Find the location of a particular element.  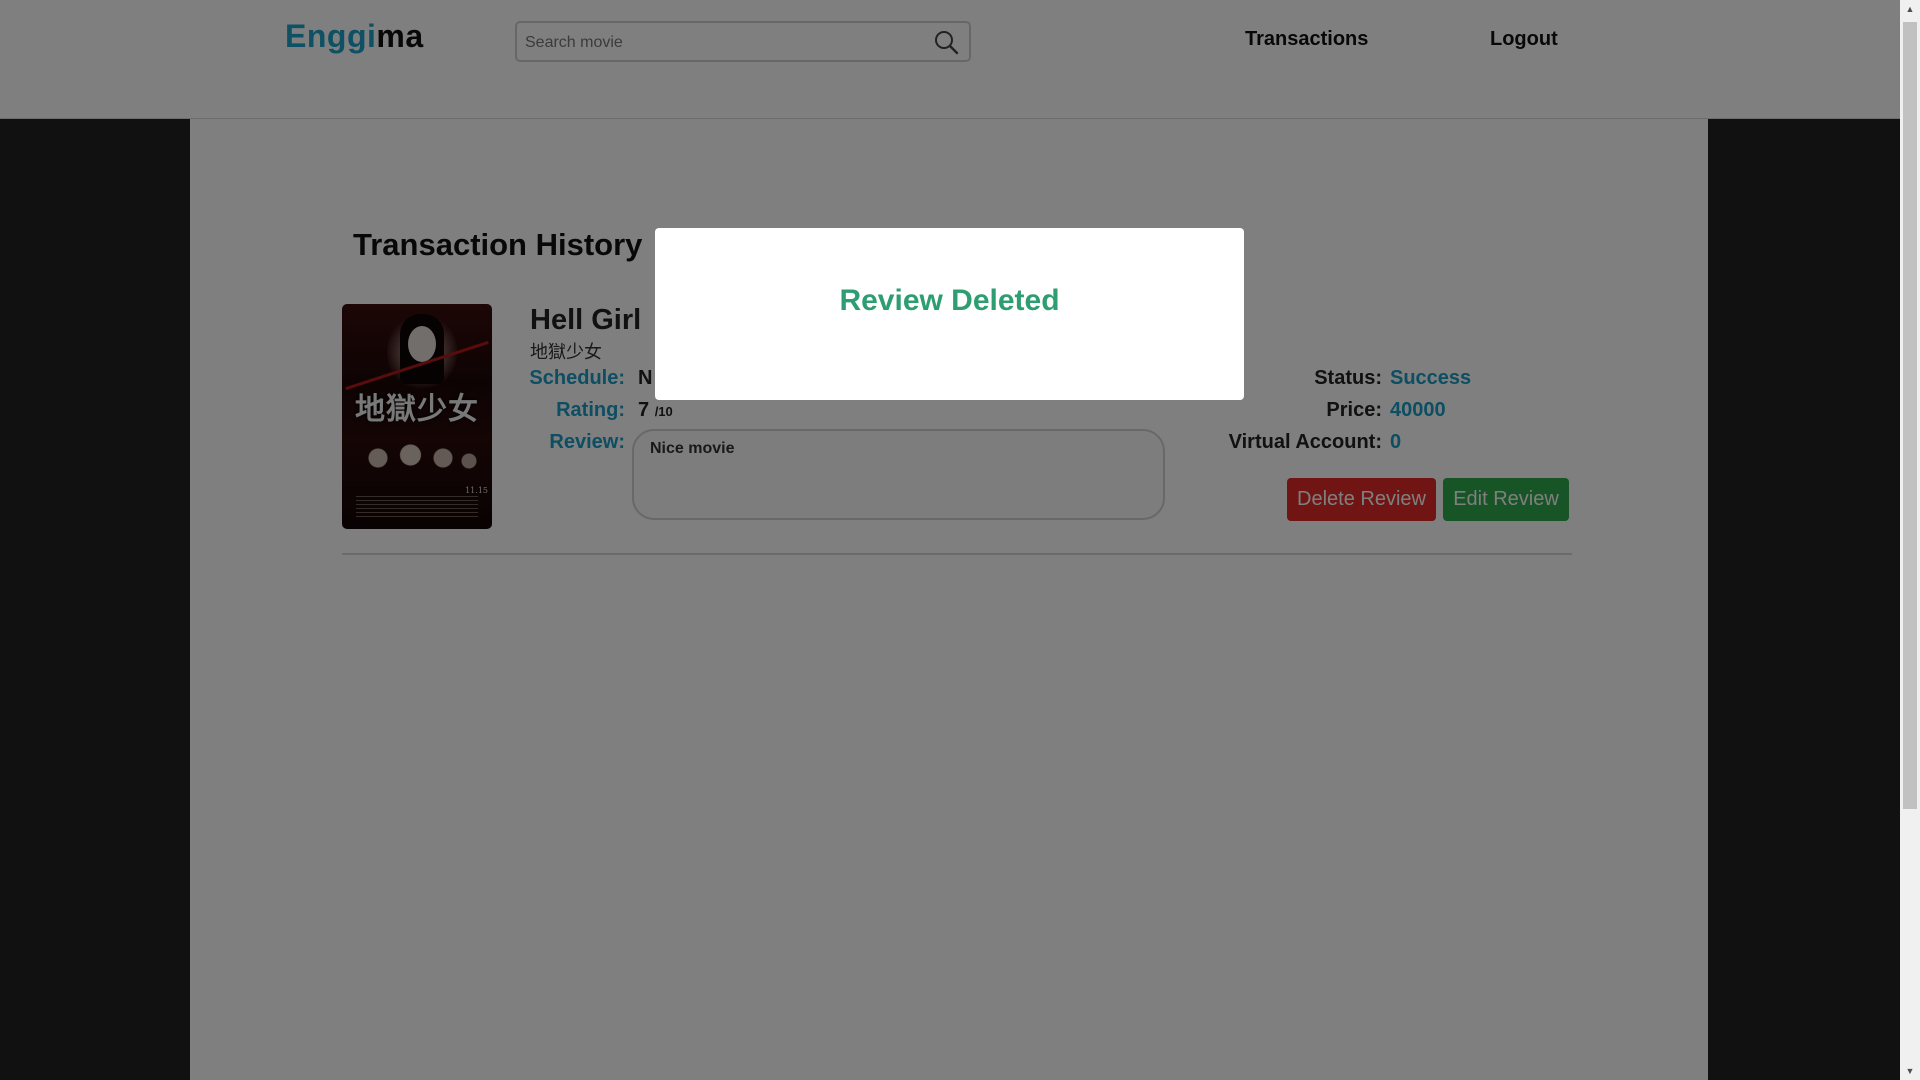

scroll-down-arrow-icon: ▼ is located at coordinates (1910, 1071).